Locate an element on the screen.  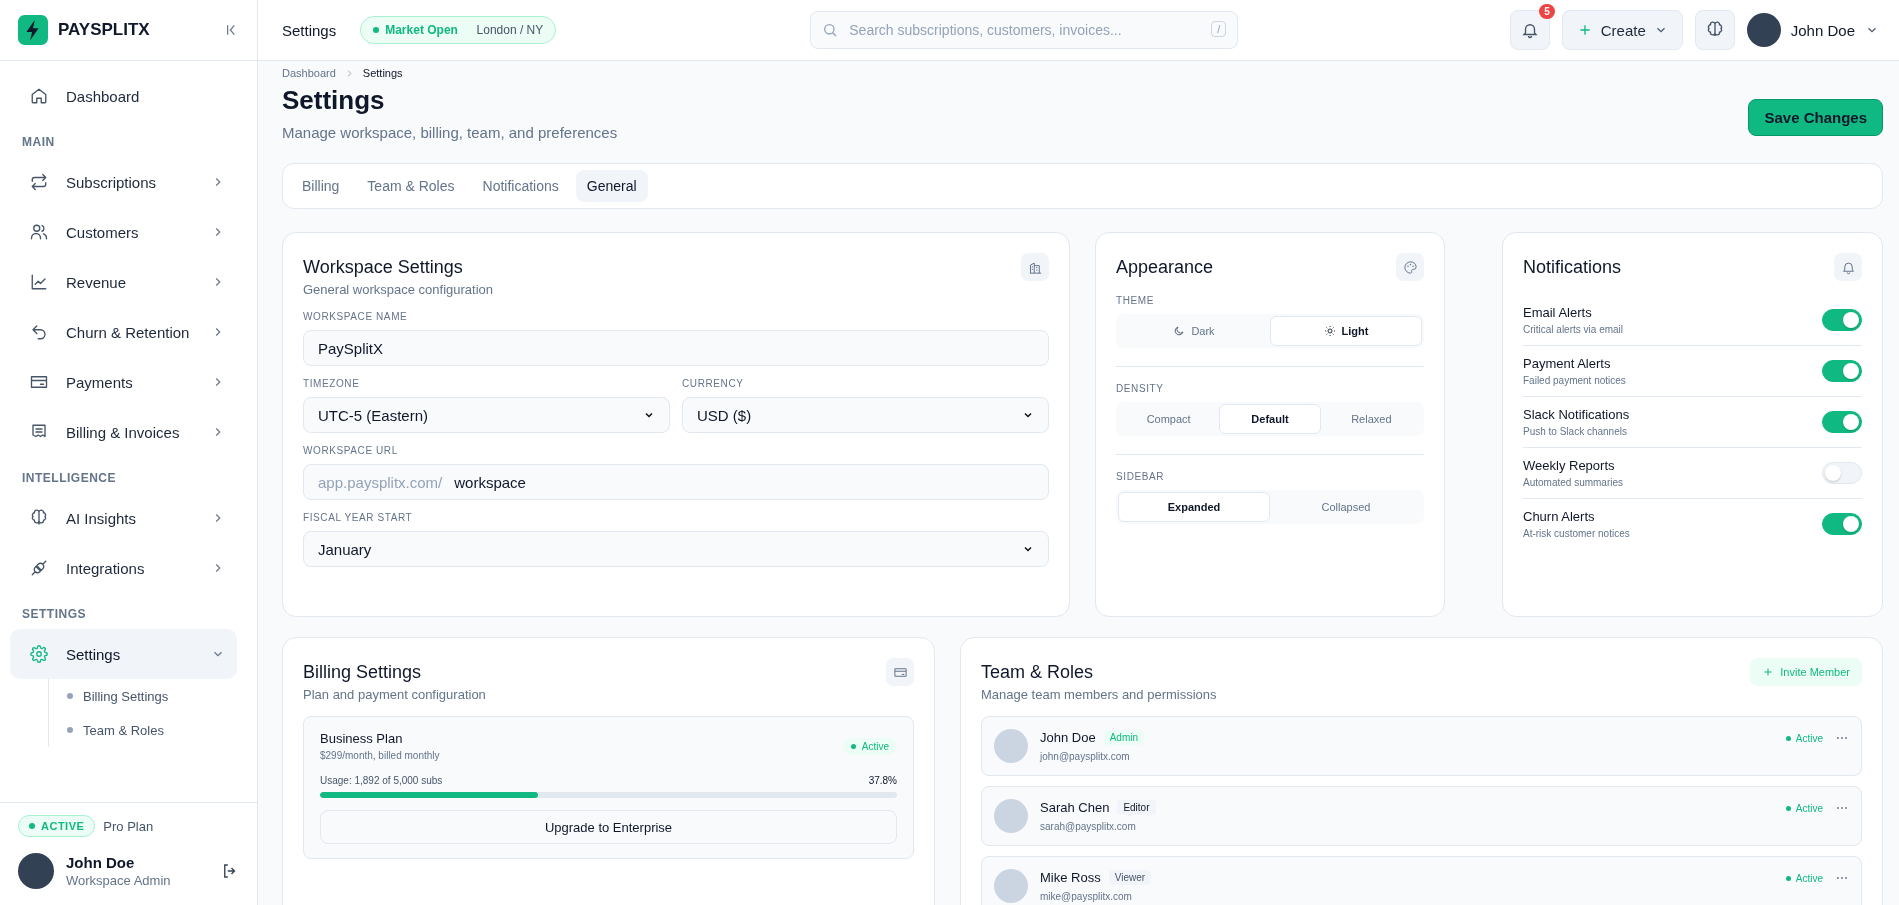
save-button: Save Changes is located at coordinates (1815, 117).